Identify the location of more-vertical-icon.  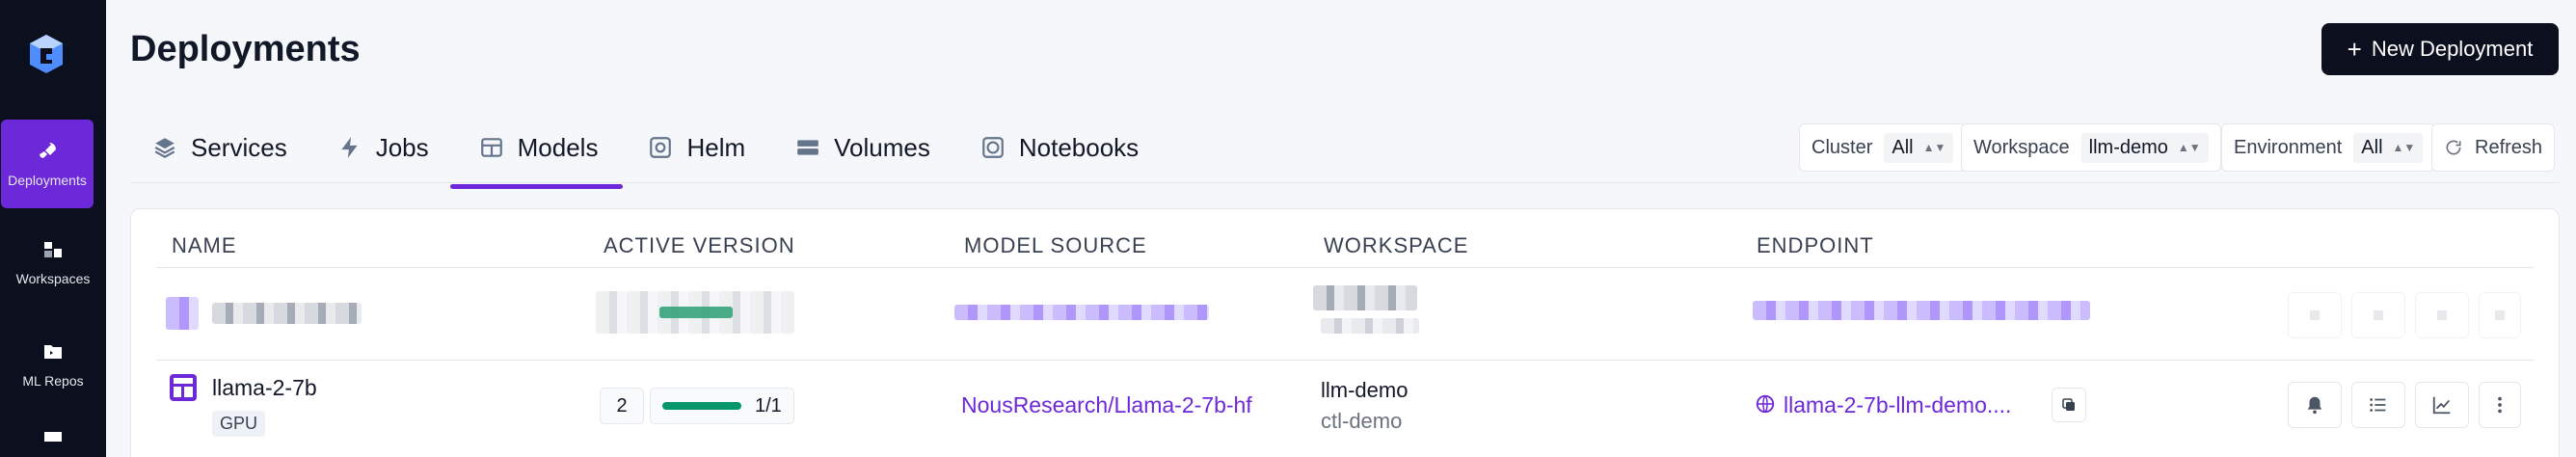
(2500, 405).